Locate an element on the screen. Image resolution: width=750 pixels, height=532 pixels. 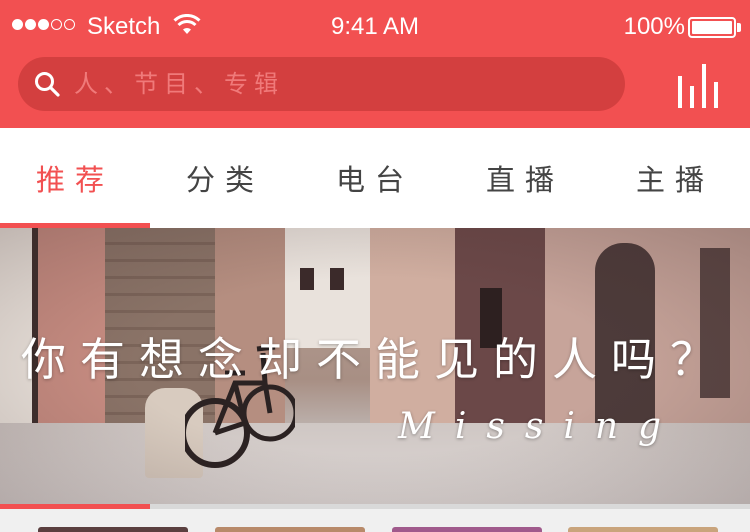
tab-live: 直播 is located at coordinates (525, 178).